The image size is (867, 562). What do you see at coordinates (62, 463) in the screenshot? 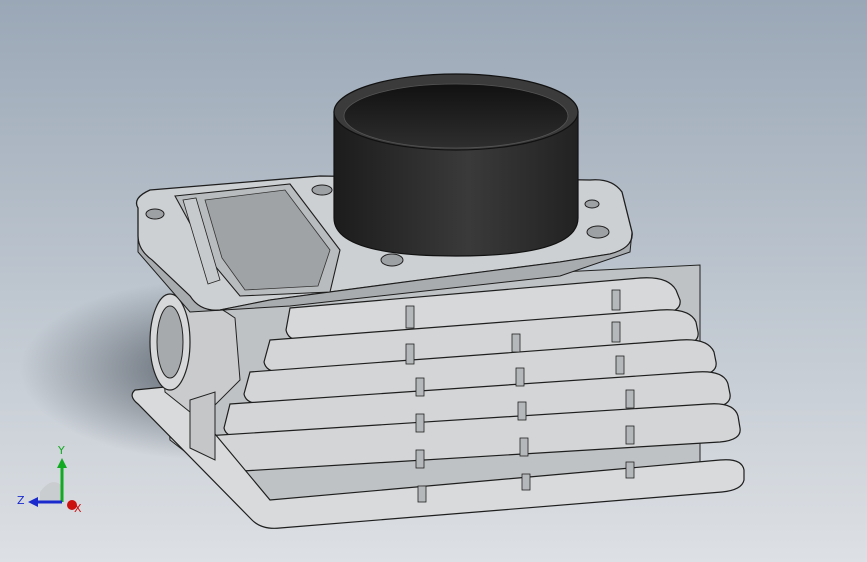
I see `y-axis-arrow-icon` at bounding box center [62, 463].